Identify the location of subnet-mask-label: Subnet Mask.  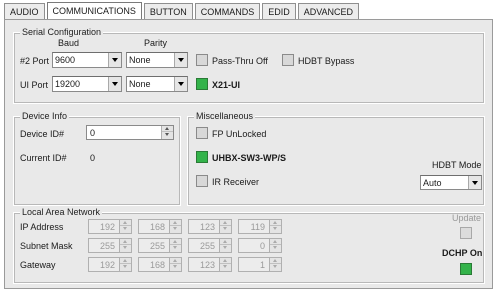
(46, 246).